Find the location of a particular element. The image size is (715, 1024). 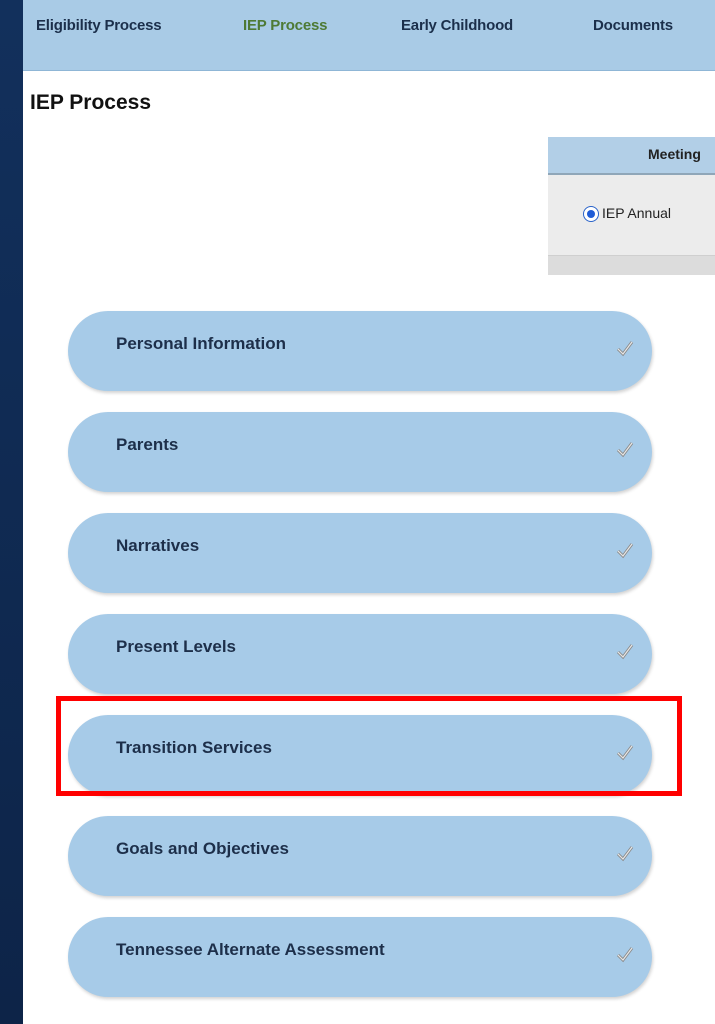

meeting-header-label: Meeting is located at coordinates (674, 154).